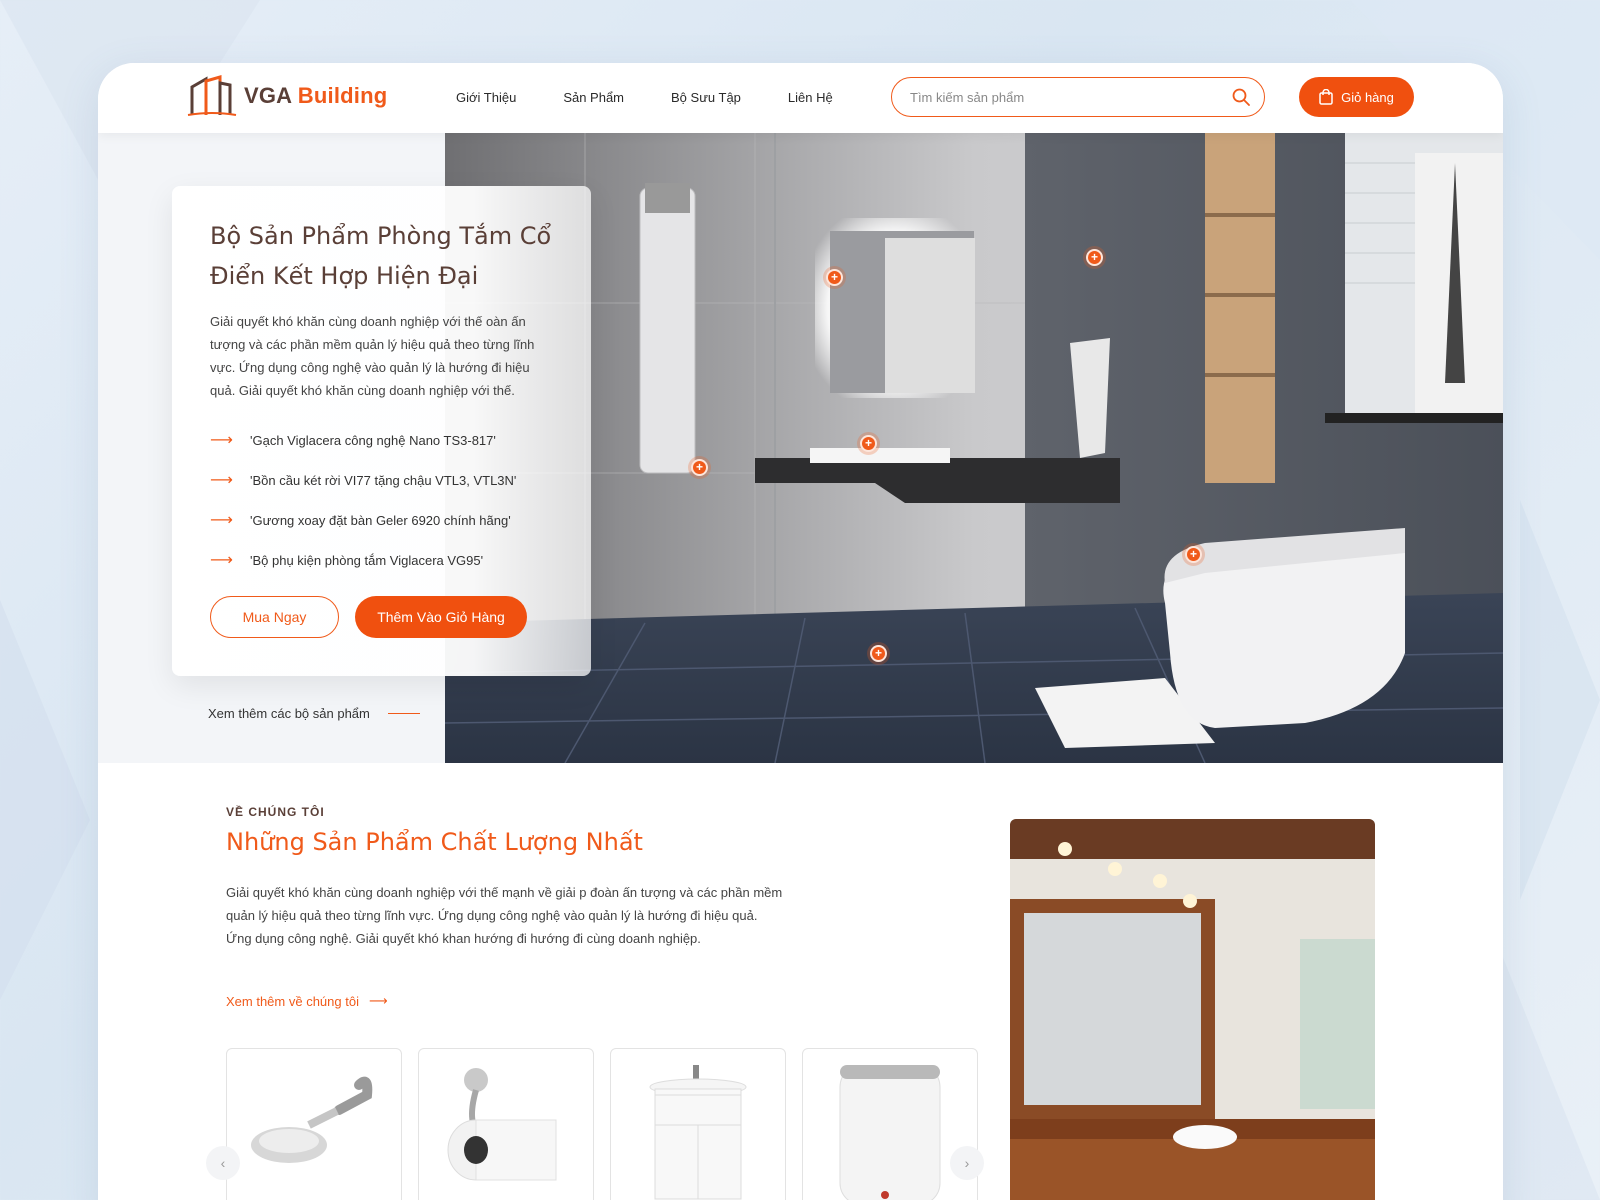 This screenshot has width=1600, height=1200. I want to click on hotspot-shower-panel: +, so click(699, 467).